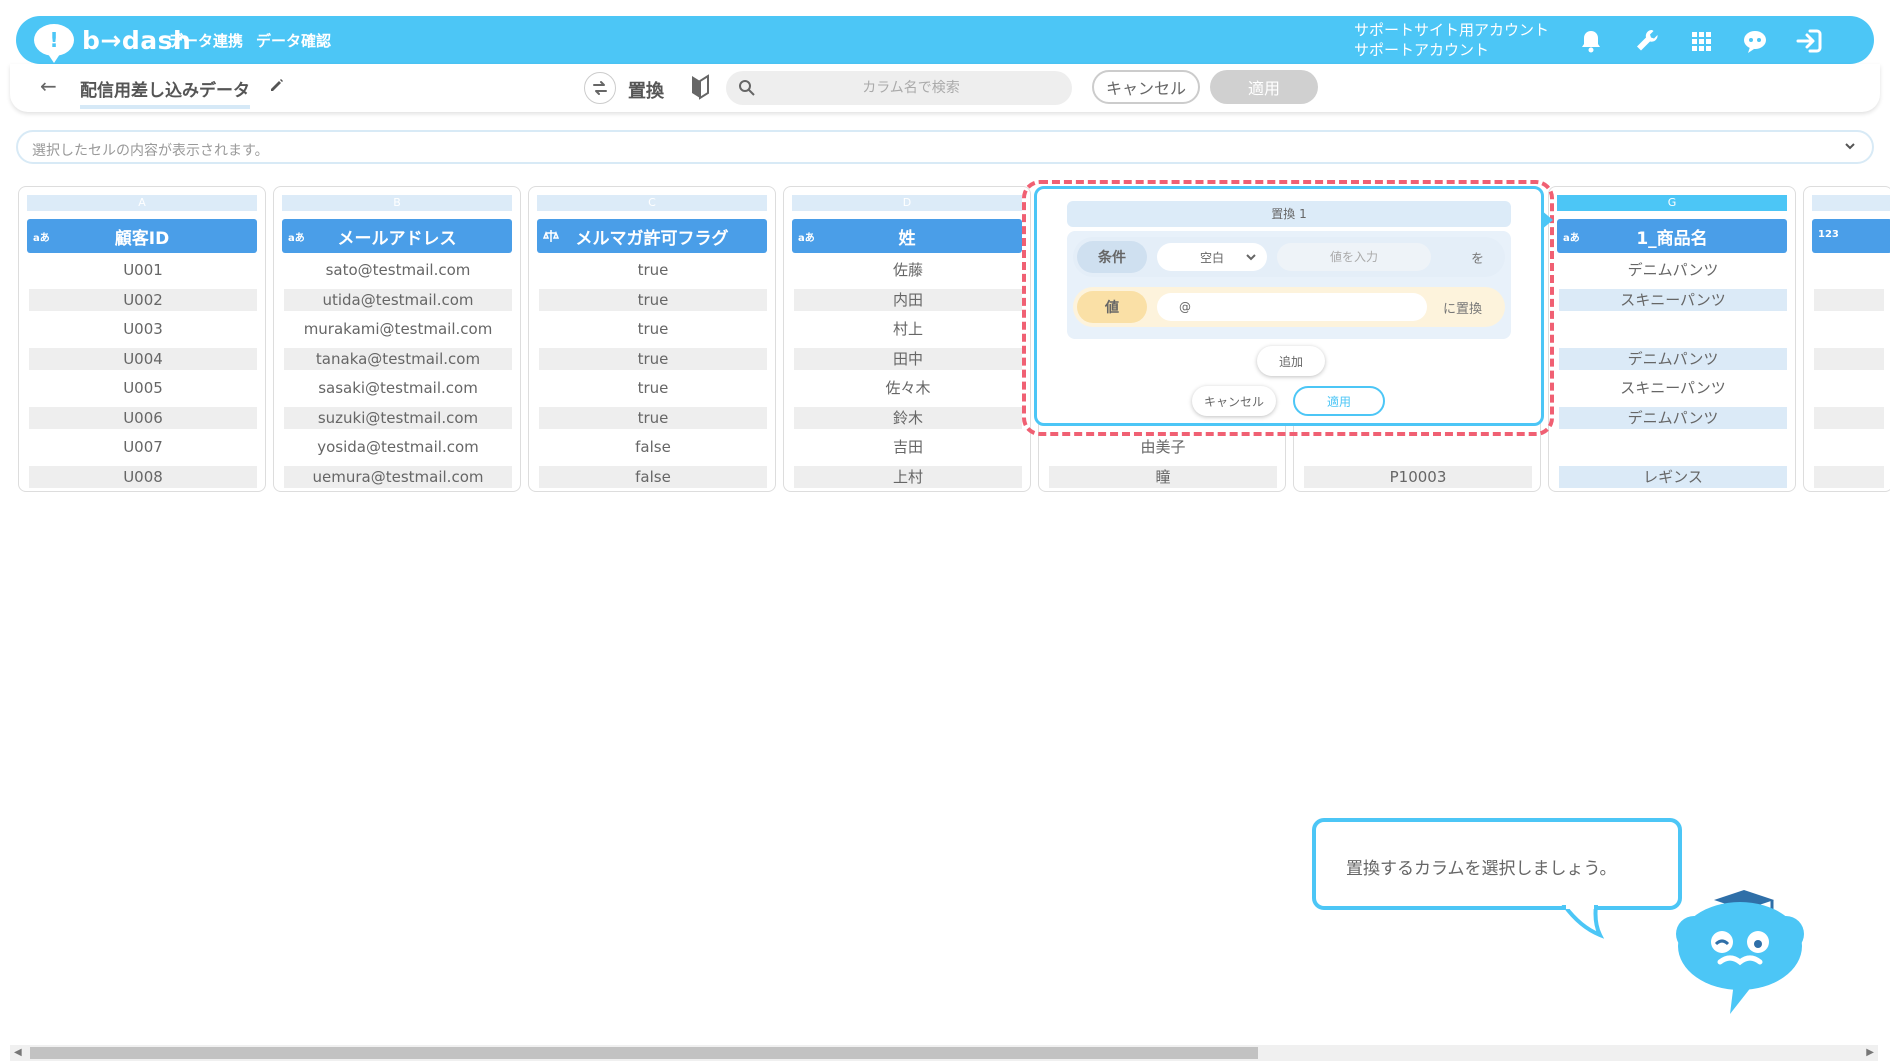 This screenshot has width=1890, height=1063. What do you see at coordinates (143, 270) in the screenshot?
I see `table-cell: U001` at bounding box center [143, 270].